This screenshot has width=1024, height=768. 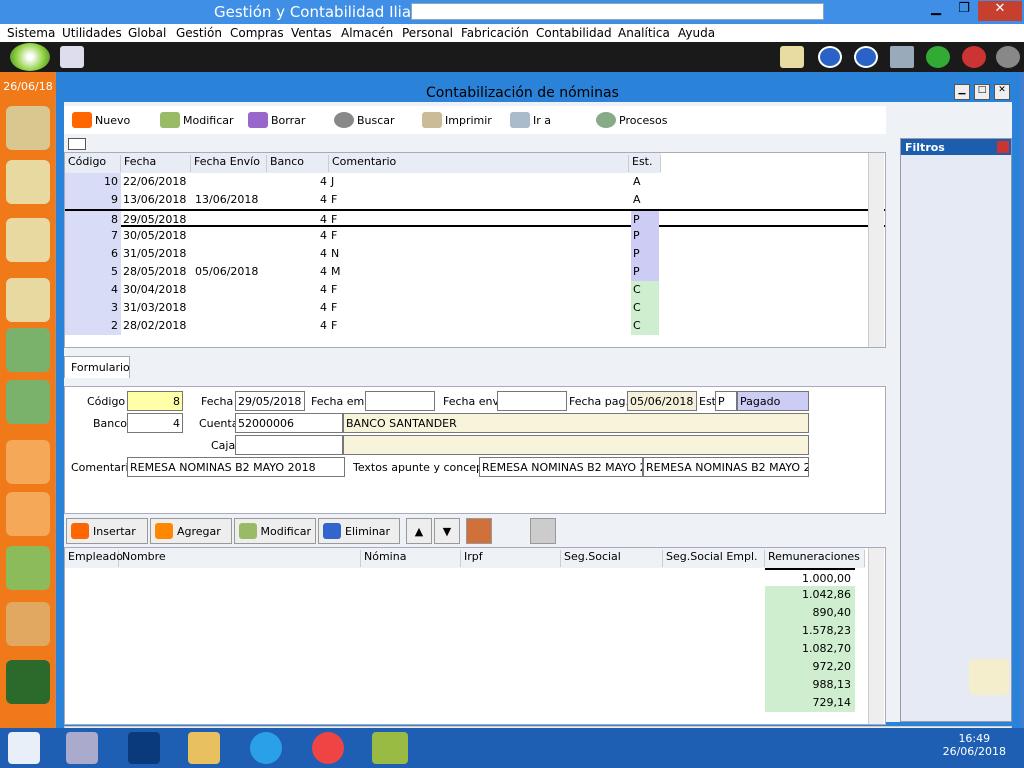 I want to click on menu-analitica: Analítica, so click(x=644, y=33).